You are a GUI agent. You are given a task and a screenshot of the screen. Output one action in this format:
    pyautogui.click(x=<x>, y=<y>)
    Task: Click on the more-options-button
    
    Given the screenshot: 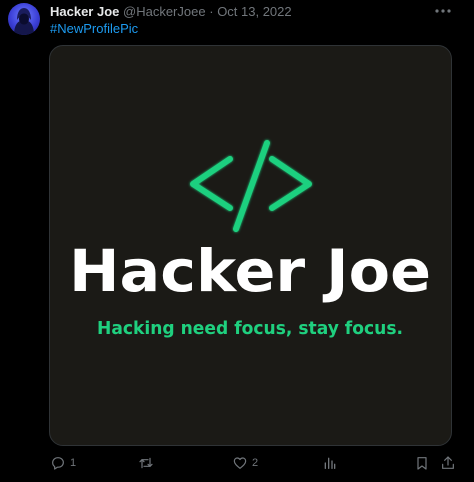 What is the action you would take?
    pyautogui.click(x=443, y=11)
    